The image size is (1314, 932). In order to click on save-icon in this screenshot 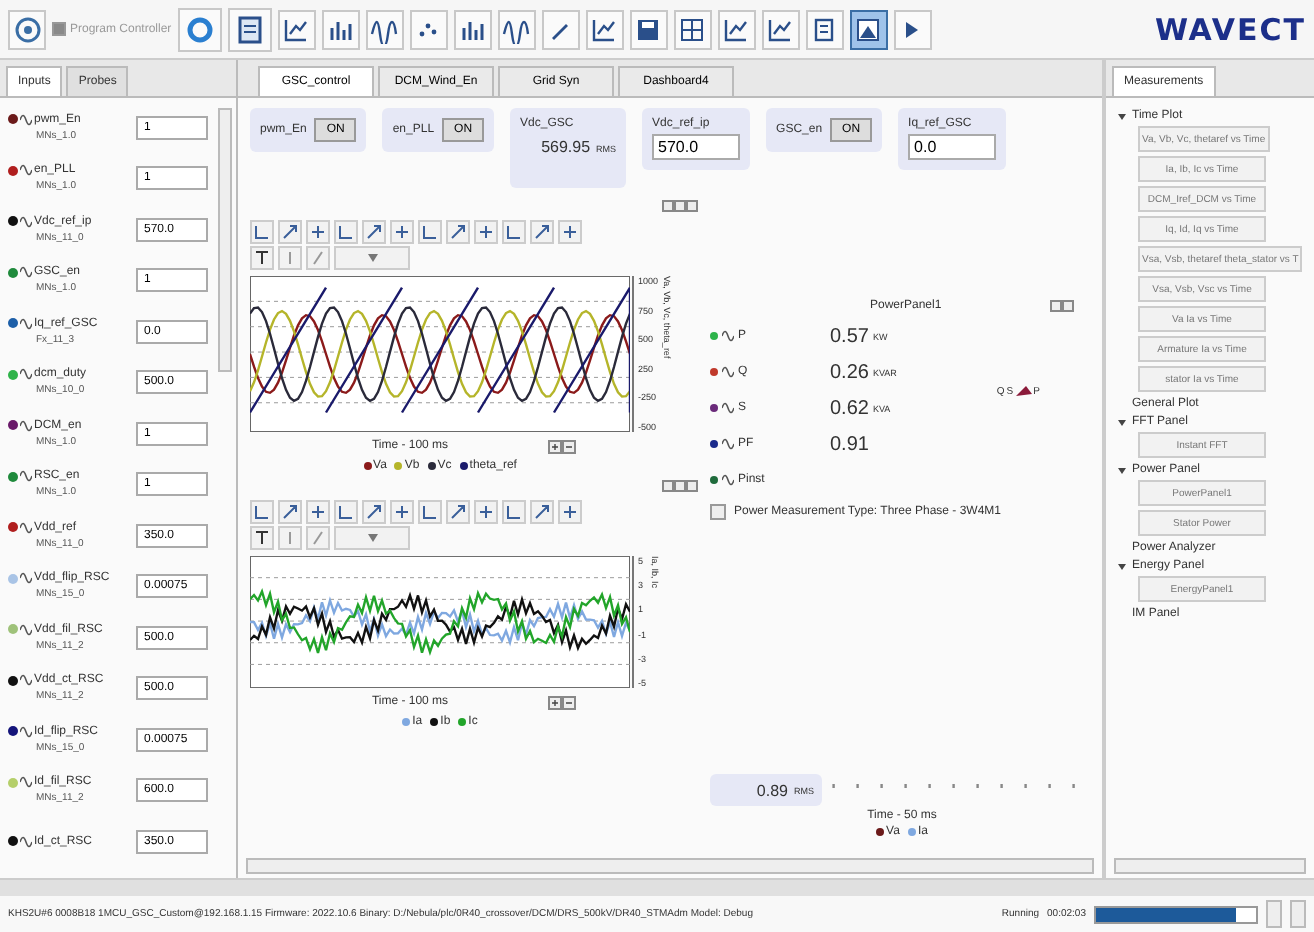, I will do `click(648, 29)`.